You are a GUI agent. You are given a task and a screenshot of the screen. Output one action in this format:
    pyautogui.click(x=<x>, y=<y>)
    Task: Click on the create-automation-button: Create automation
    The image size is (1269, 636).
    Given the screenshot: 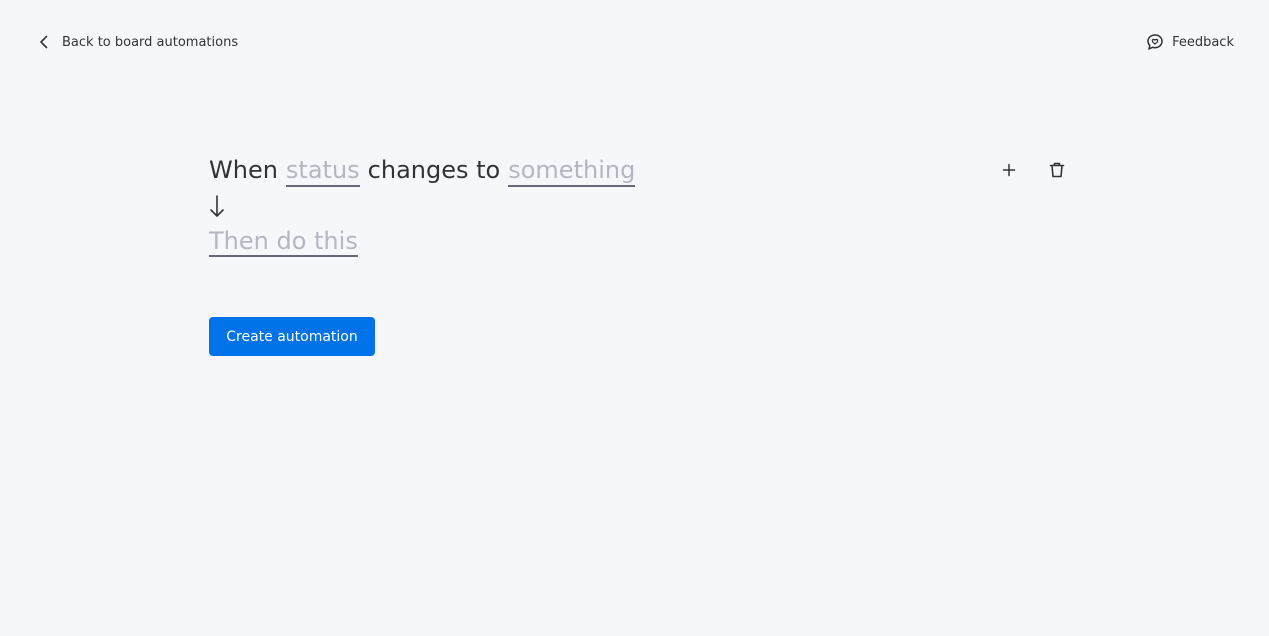 What is the action you would take?
    pyautogui.click(x=292, y=336)
    